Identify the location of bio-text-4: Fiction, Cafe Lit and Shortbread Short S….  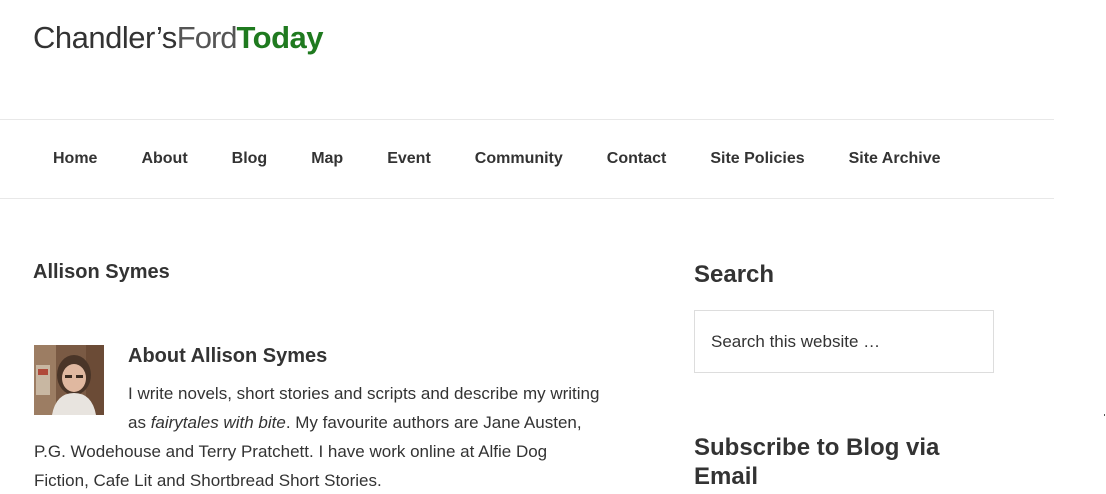
(208, 480).